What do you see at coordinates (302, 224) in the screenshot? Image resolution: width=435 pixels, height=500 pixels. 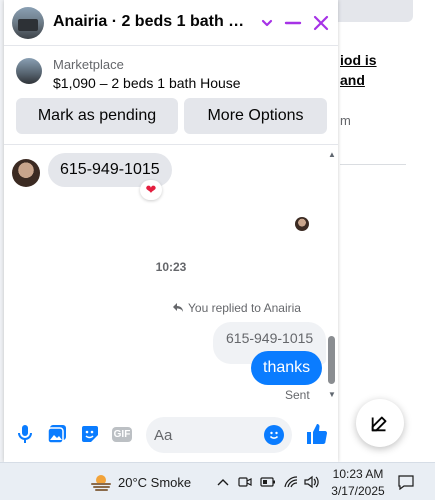 I see `seen-indicator-avatar` at bounding box center [302, 224].